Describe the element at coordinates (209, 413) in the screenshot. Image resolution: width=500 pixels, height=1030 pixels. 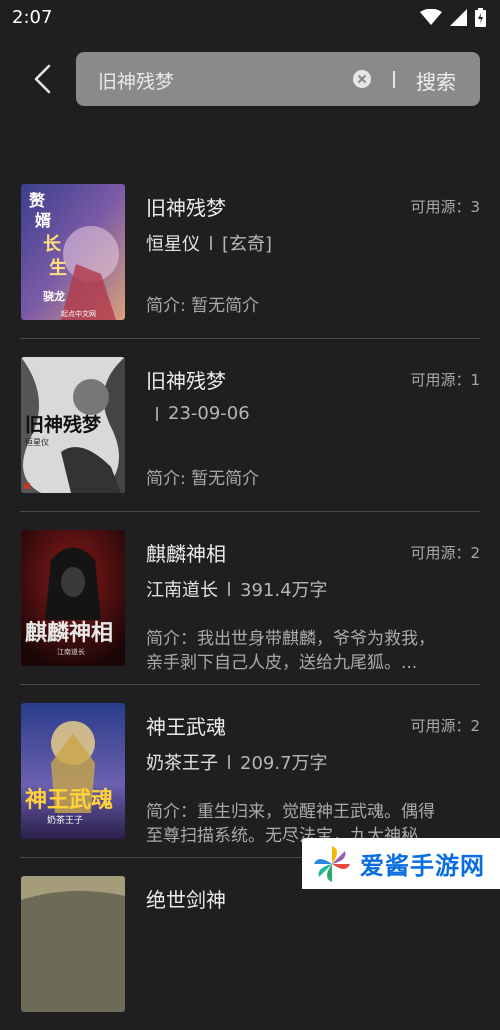
I see `book-date: 23-09-06` at that location.